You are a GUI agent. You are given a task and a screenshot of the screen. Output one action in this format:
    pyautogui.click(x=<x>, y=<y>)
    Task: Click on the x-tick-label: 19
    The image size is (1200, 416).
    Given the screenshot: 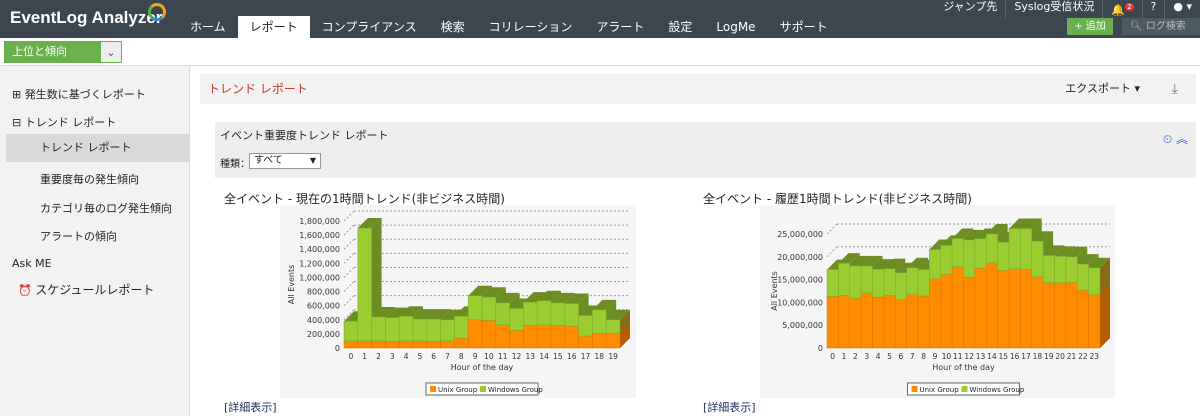 What is the action you would take?
    pyautogui.click(x=613, y=356)
    